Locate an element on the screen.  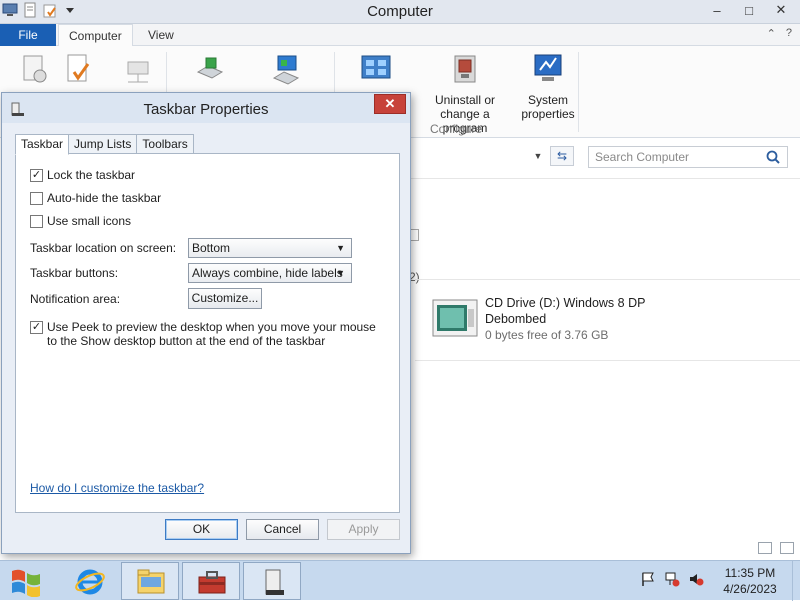
close-window-button: ✕ is located at coordinates (781, 10).